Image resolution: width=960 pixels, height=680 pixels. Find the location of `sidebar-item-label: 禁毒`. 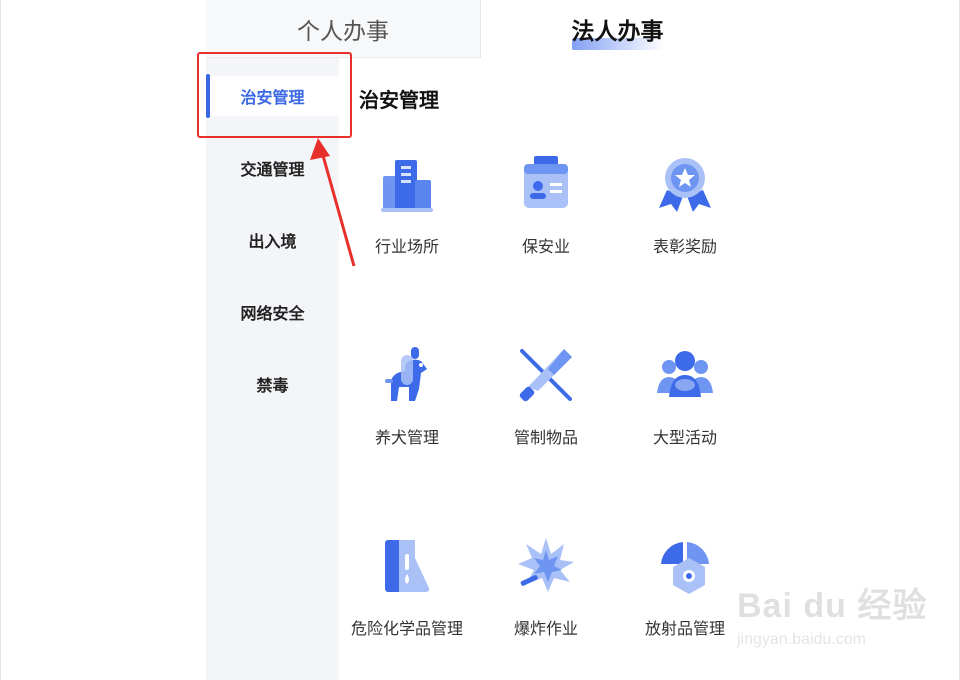

sidebar-item-label: 禁毒 is located at coordinates (272, 385).